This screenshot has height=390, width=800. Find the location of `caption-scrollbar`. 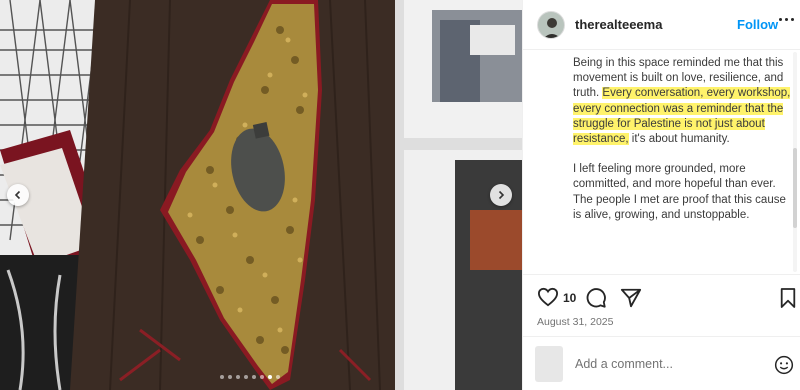

caption-scrollbar is located at coordinates (795, 162).